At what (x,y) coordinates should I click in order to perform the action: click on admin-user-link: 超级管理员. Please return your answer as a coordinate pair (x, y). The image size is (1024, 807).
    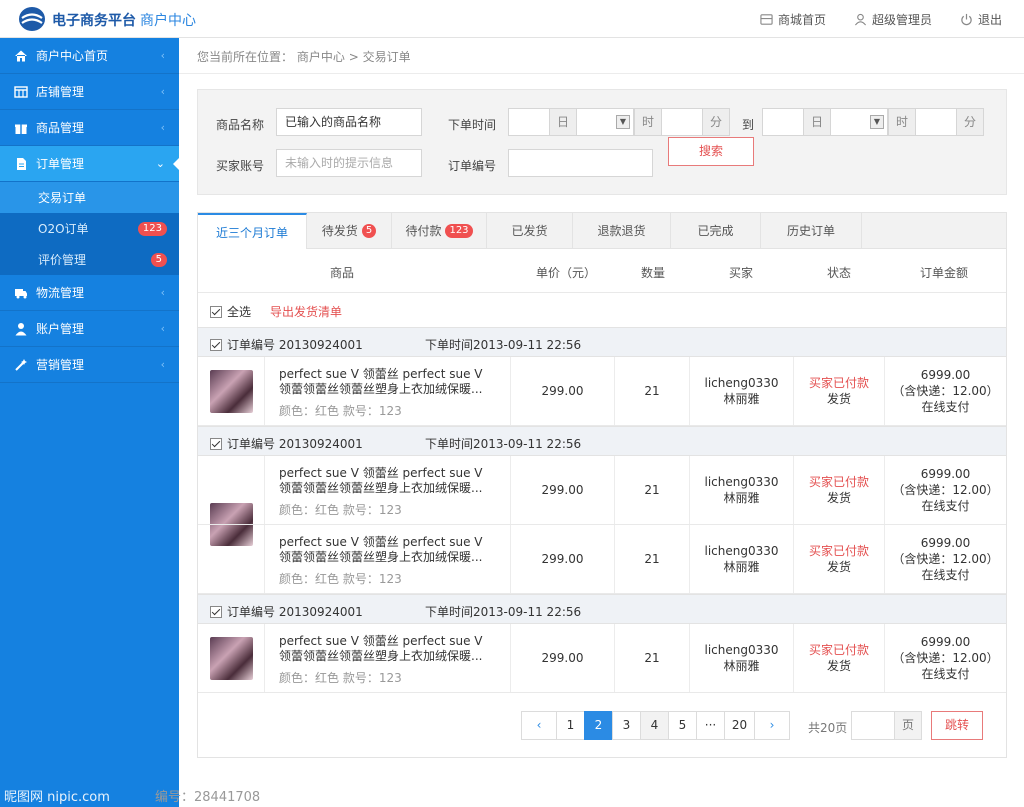
    Looking at the image, I should click on (893, 19).